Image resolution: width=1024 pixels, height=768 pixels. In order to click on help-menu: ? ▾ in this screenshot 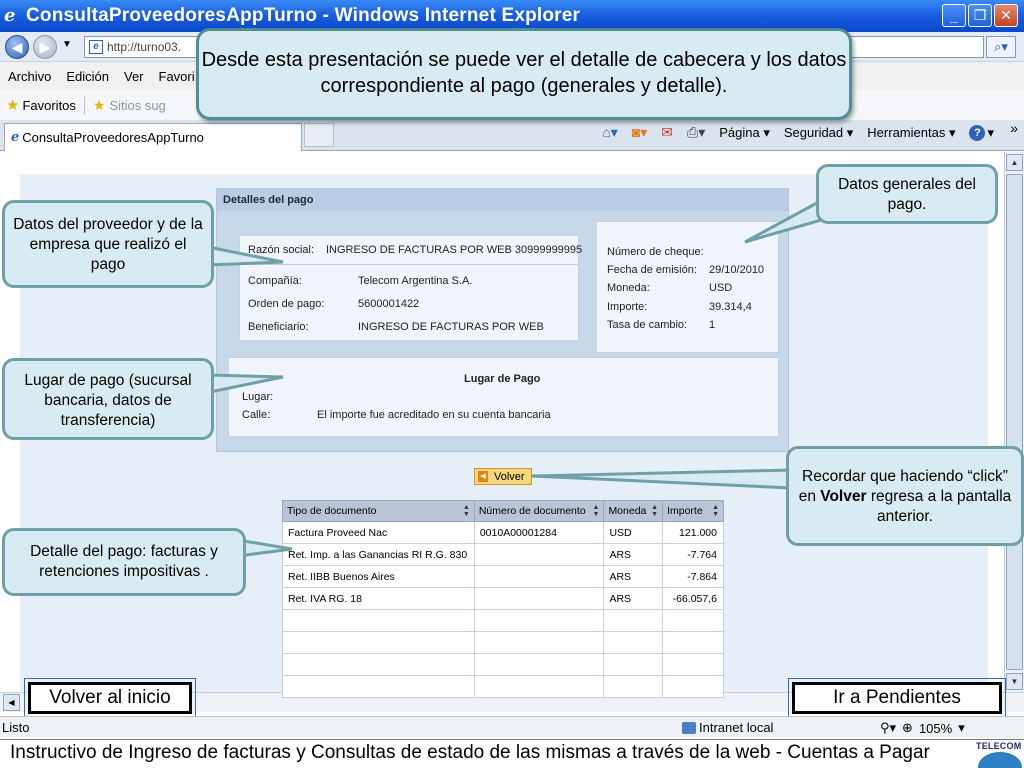, I will do `click(981, 132)`.